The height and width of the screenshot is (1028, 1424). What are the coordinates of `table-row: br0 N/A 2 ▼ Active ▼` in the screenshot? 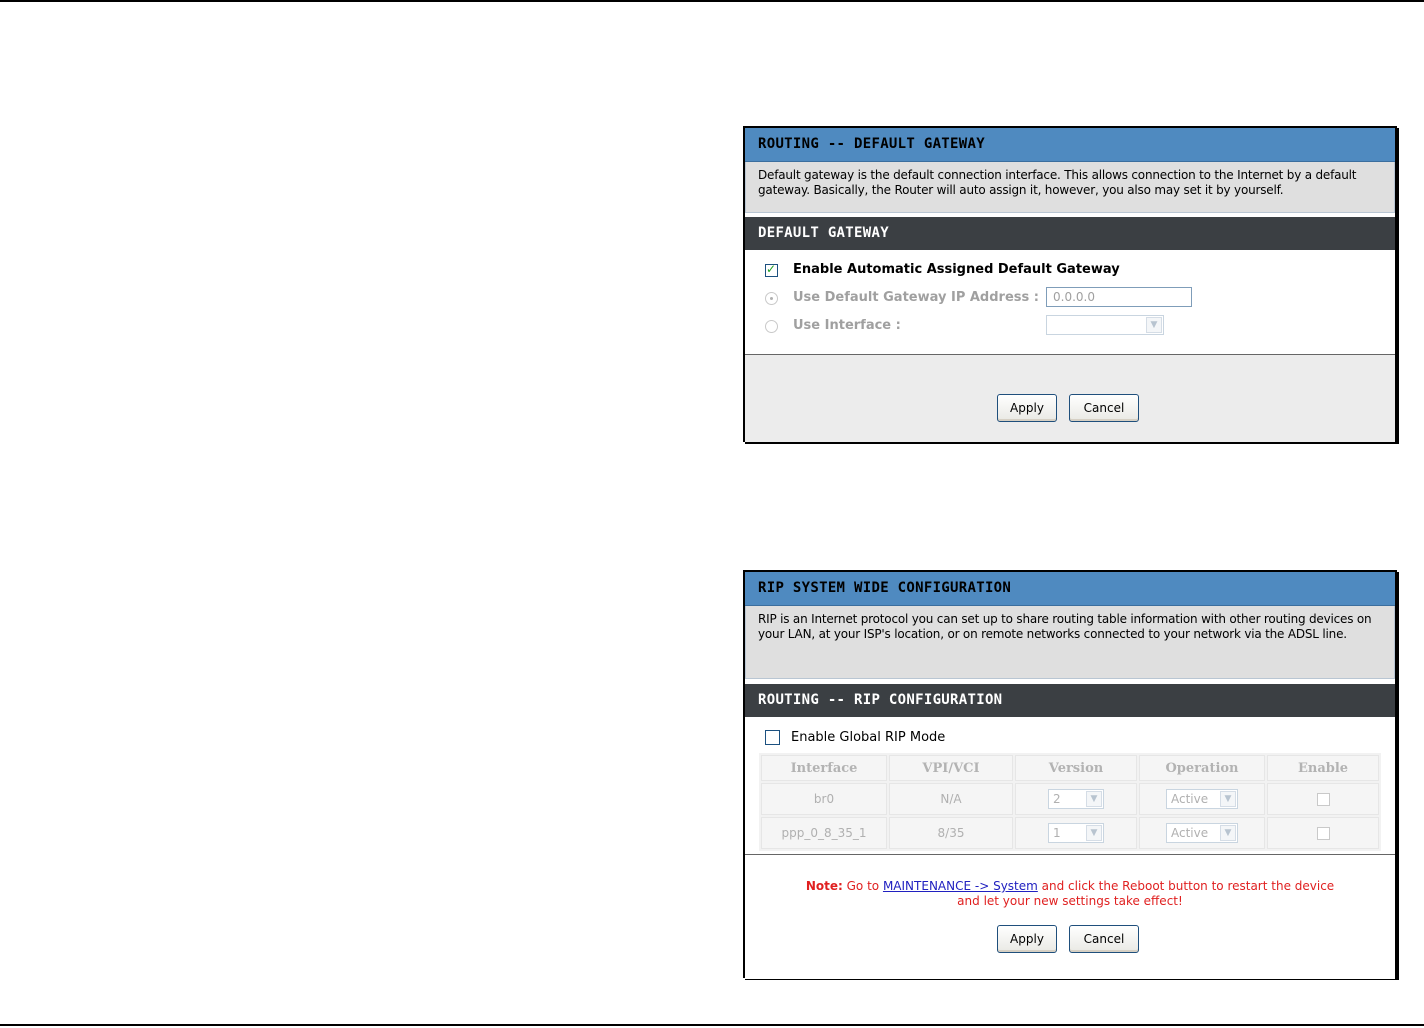 It's located at (1070, 799).